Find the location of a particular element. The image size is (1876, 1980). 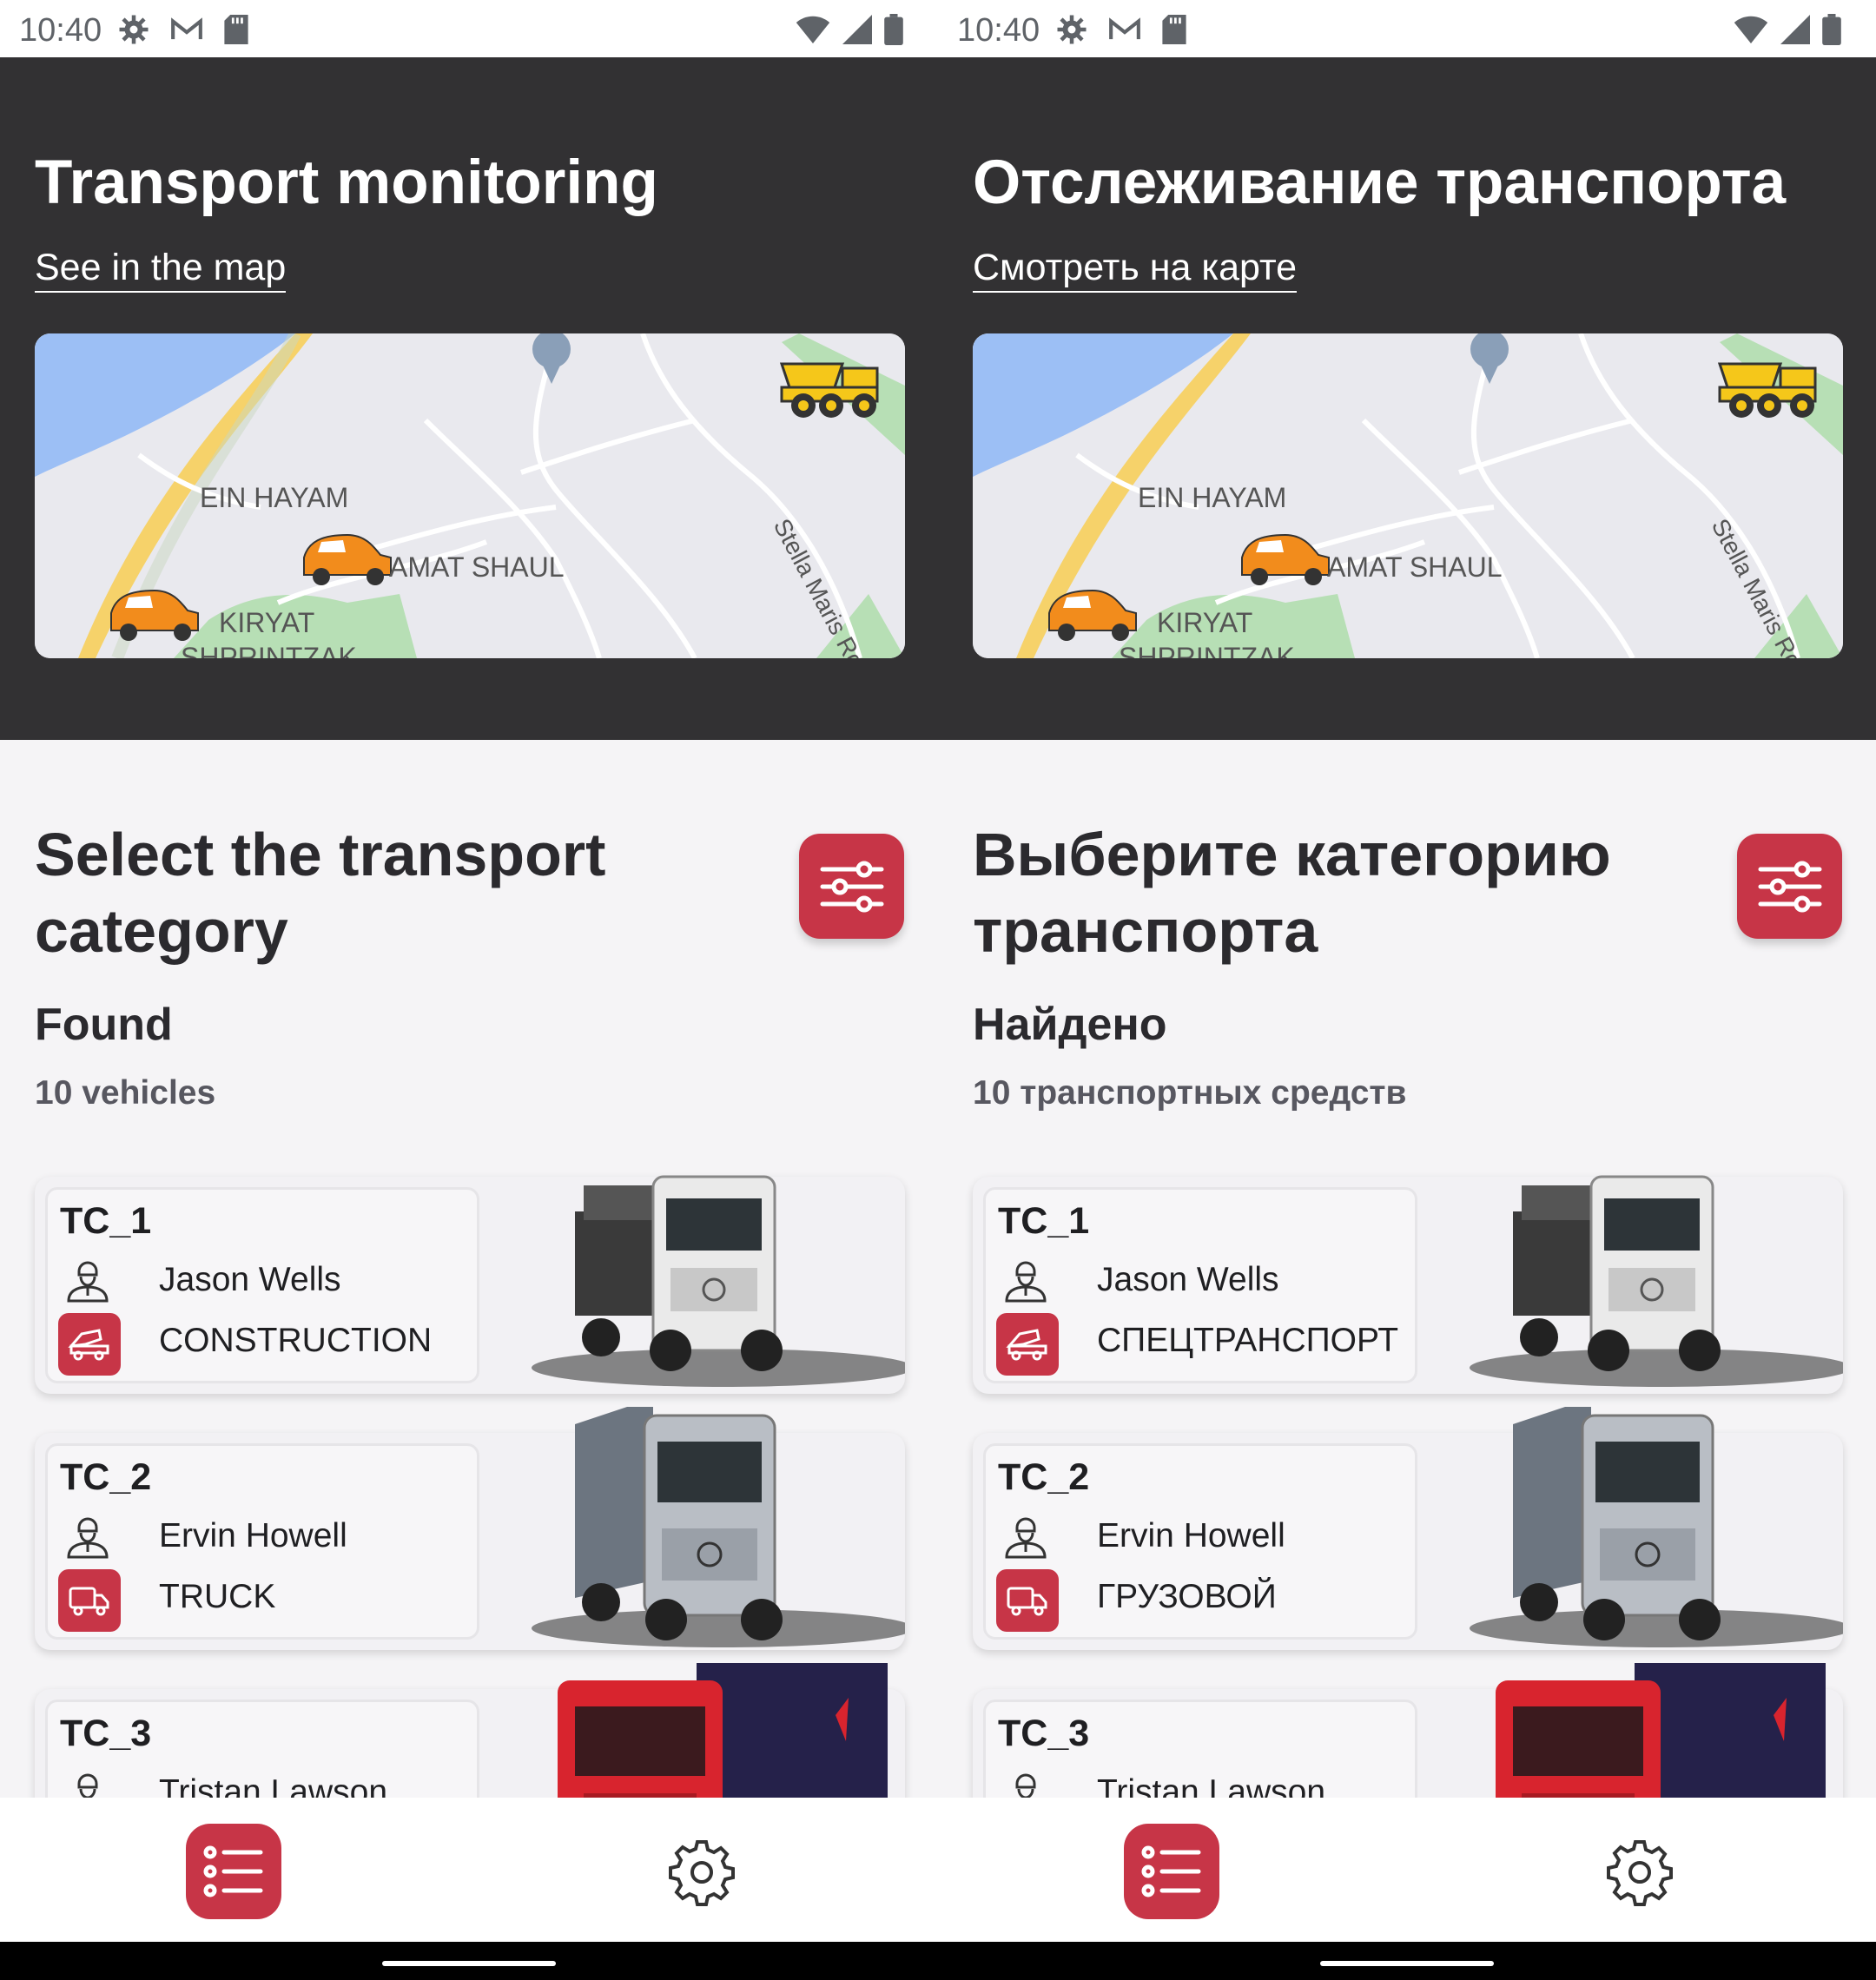

vehicle-card: TC_1 Jason Wells СПЕЦТРАНСПОРТ is located at coordinates (1408, 1285).